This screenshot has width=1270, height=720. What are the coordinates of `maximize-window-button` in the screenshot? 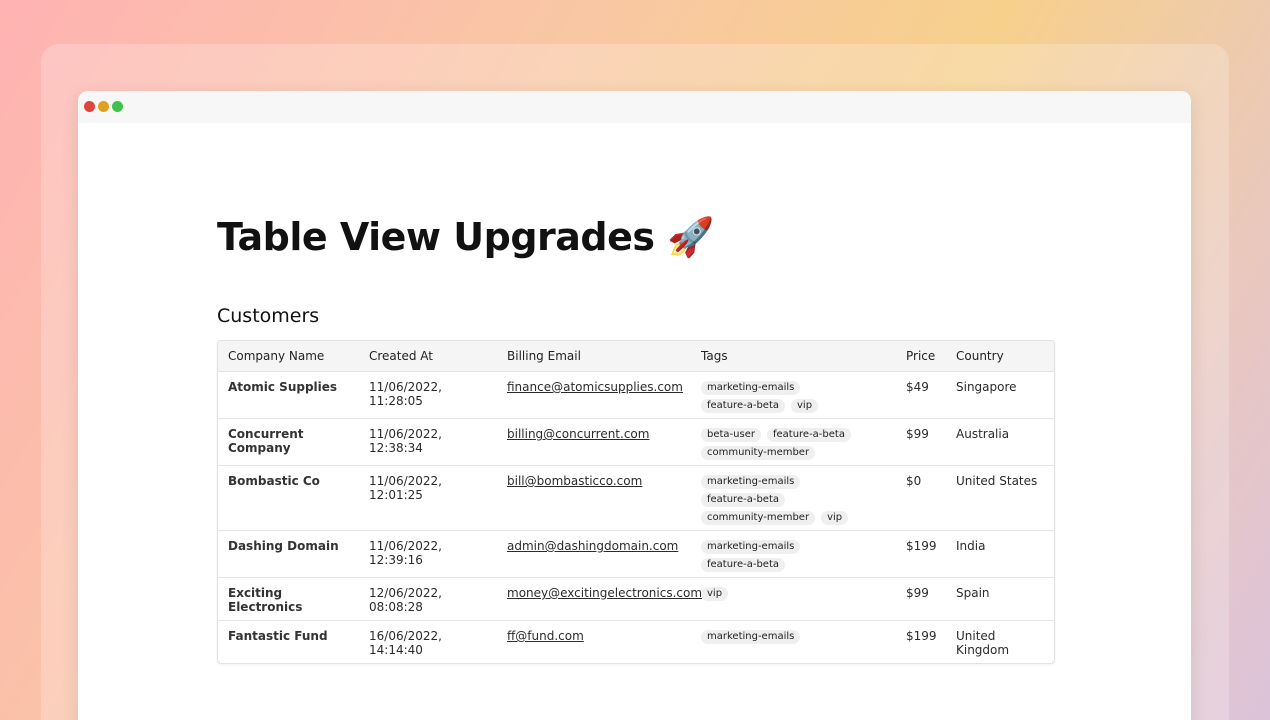 It's located at (117, 106).